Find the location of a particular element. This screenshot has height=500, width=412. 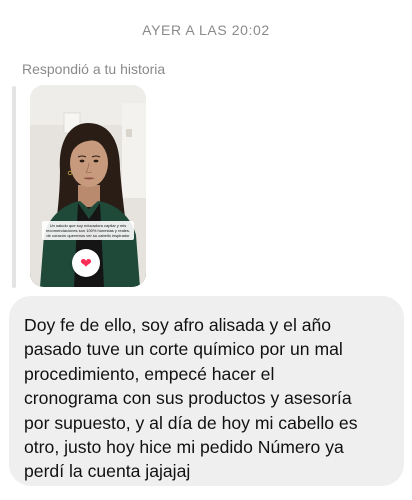

heart-icon: ❤ is located at coordinates (86, 263).